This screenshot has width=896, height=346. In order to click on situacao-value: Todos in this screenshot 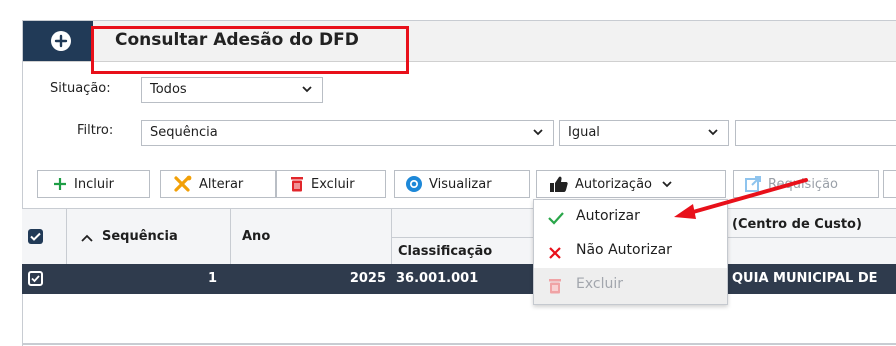, I will do `click(168, 89)`.